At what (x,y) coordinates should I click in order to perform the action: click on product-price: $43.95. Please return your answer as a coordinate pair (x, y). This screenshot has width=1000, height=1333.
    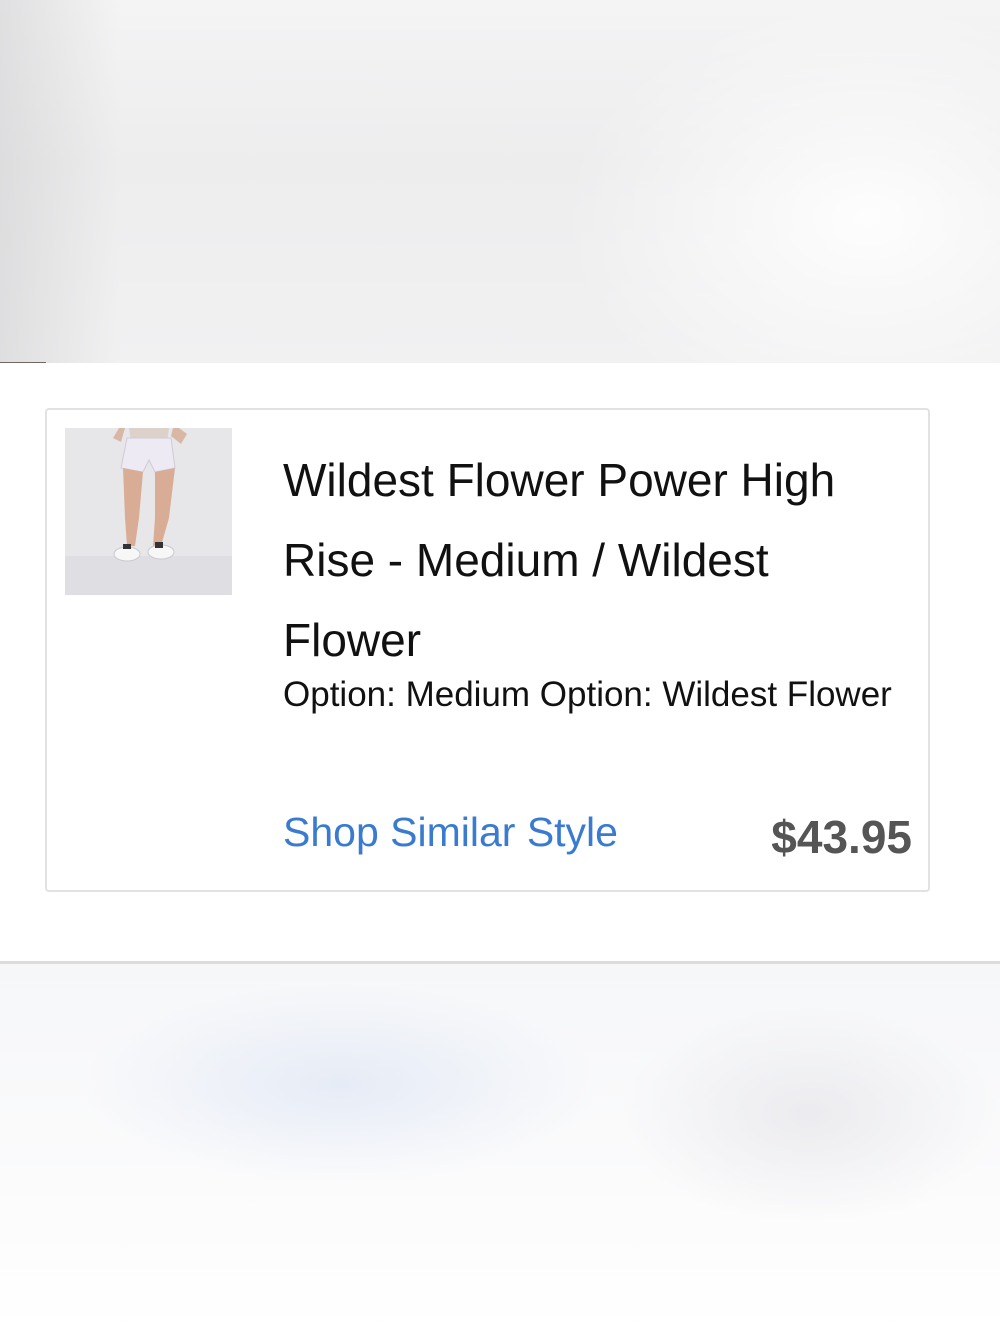
    Looking at the image, I should click on (841, 837).